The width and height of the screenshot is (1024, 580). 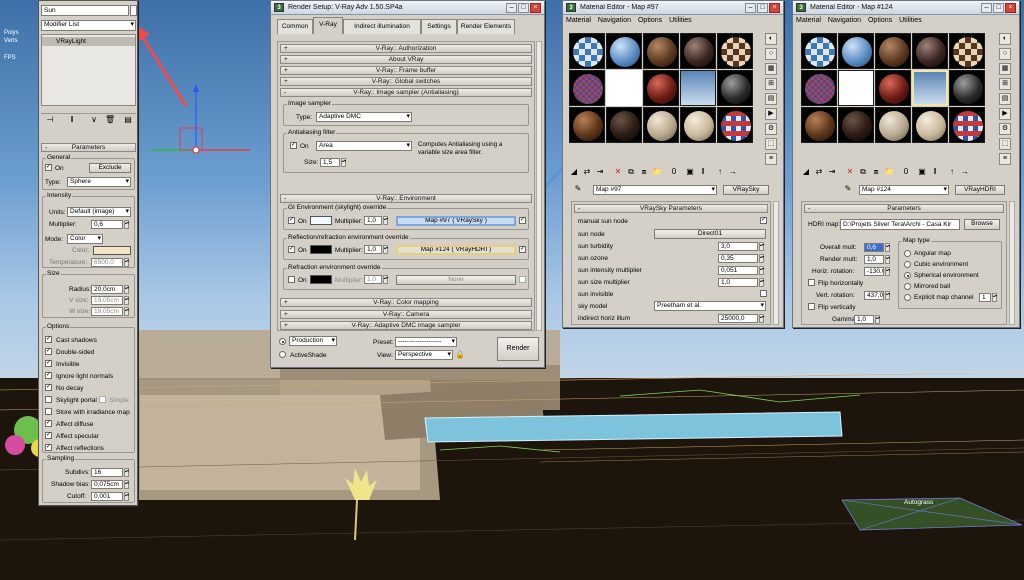 I want to click on sky-model-dropdown: Preetham et al., so click(x=710, y=306).